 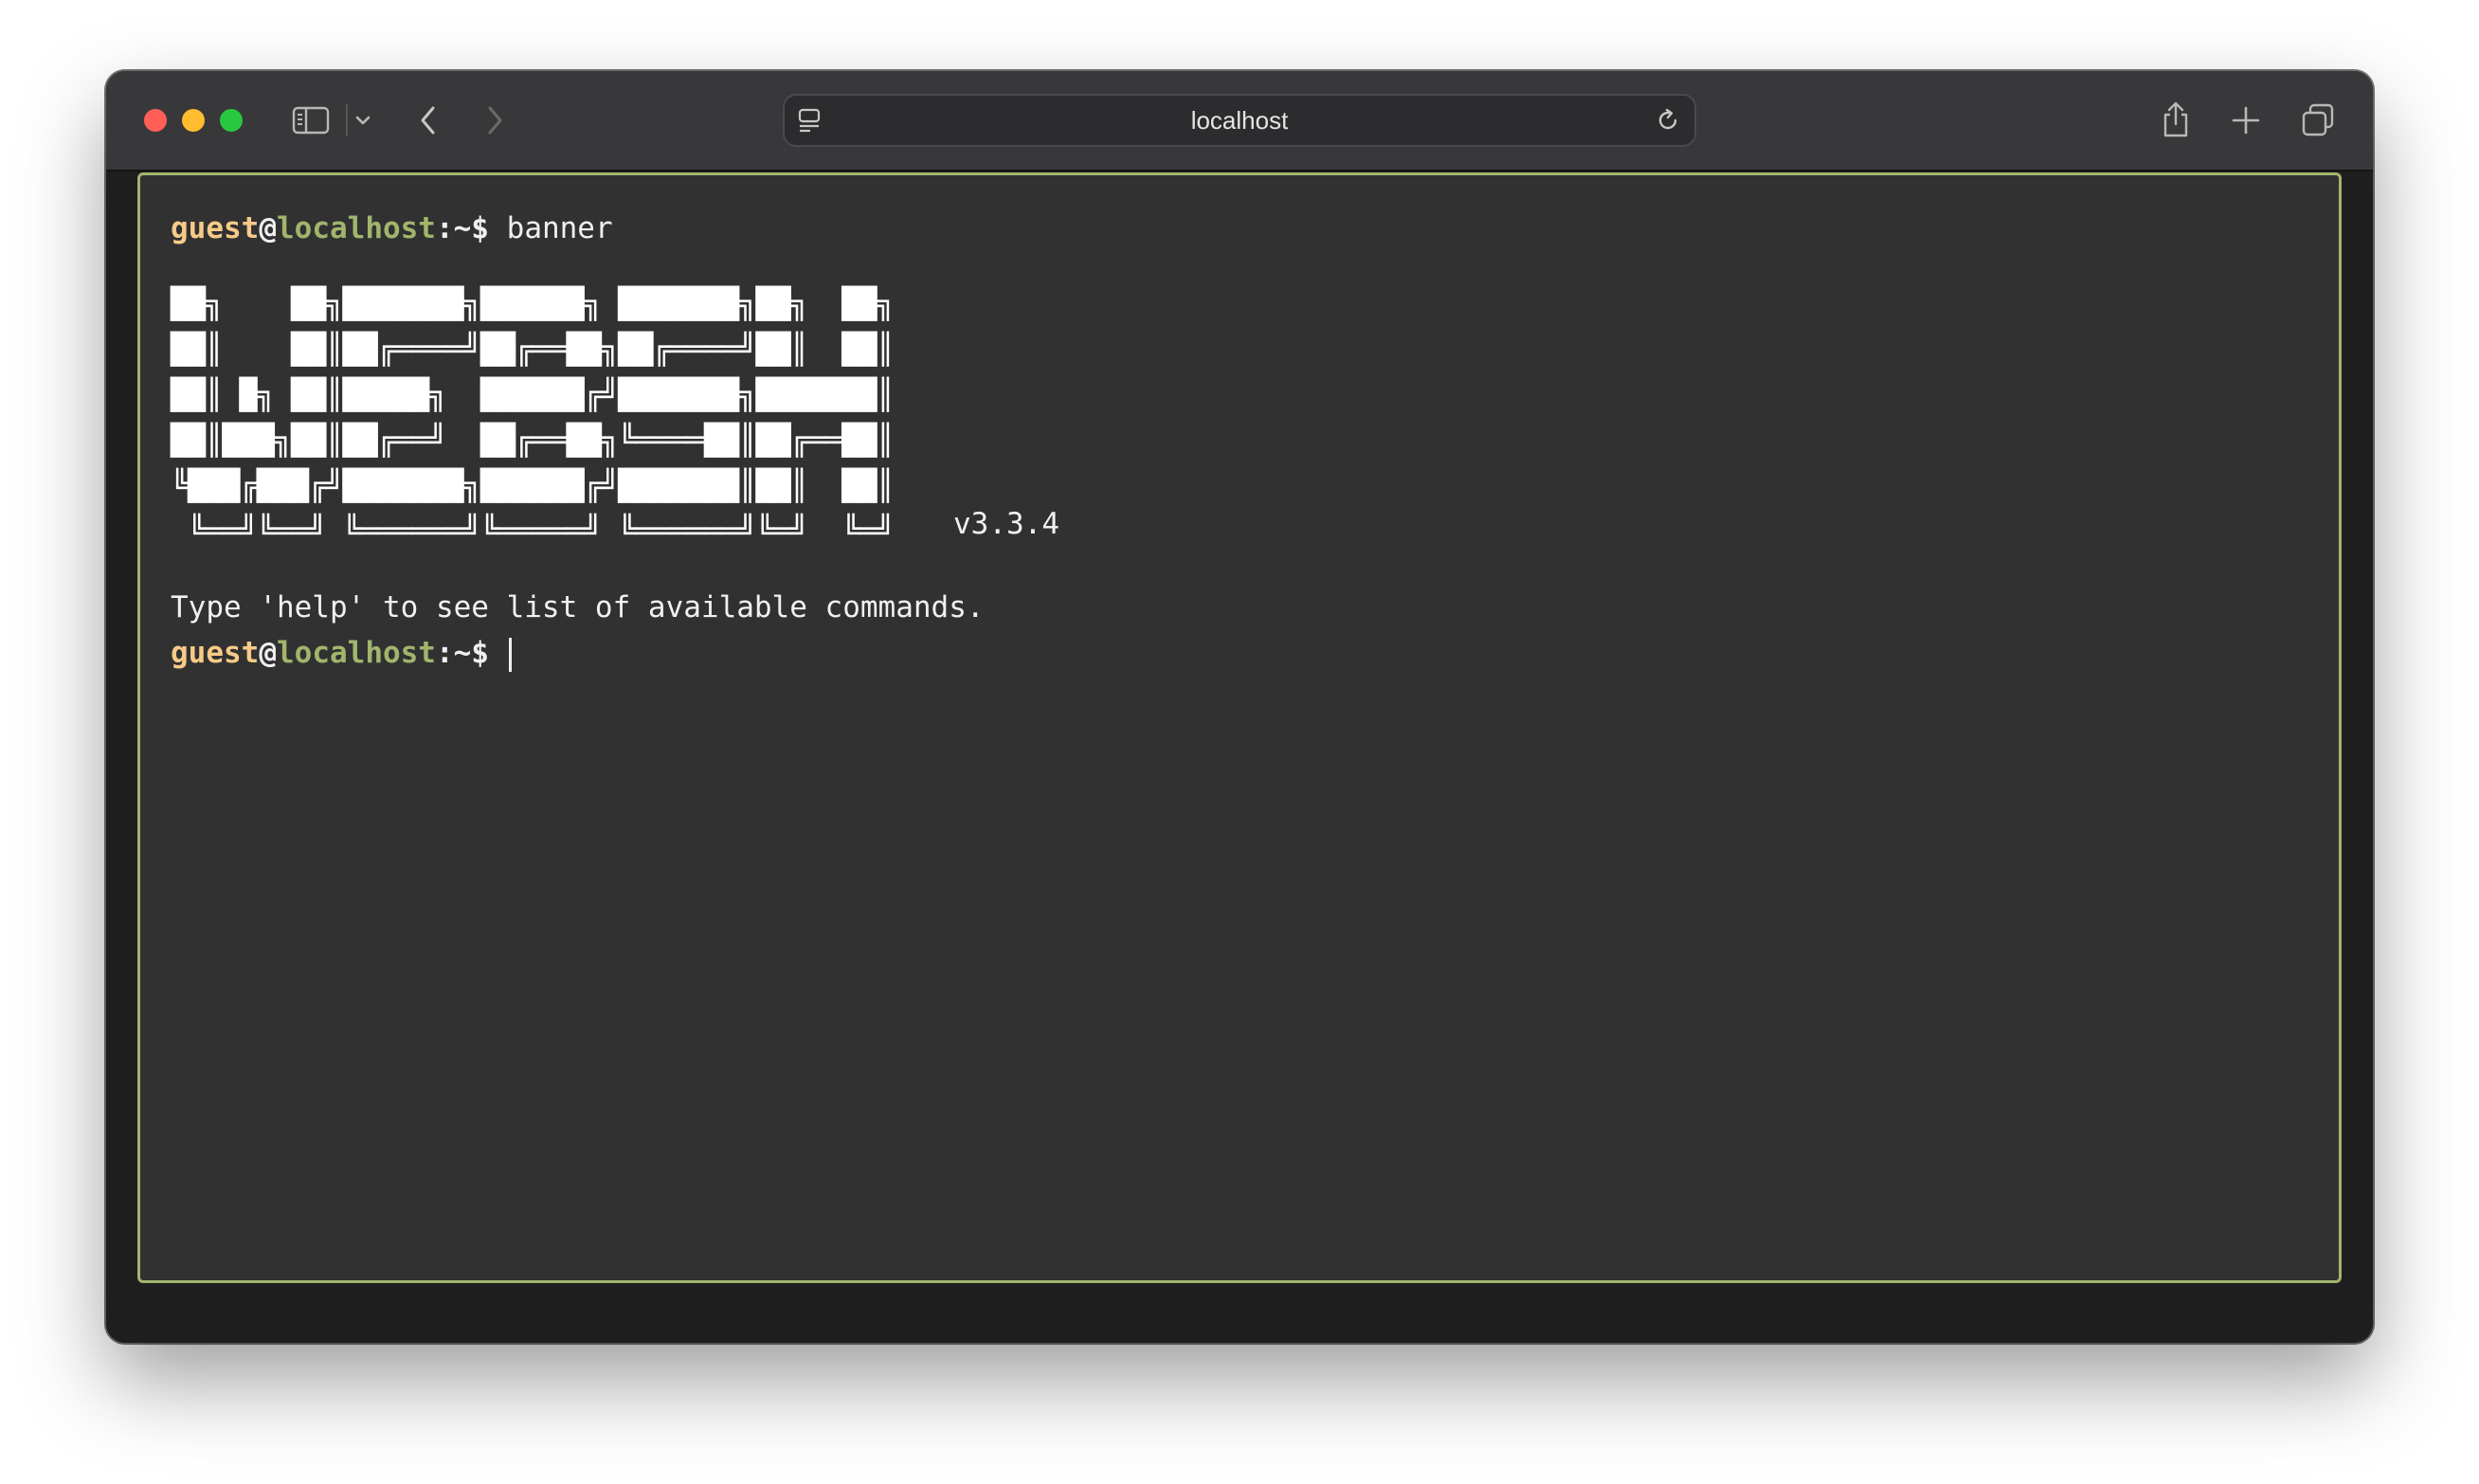 I want to click on browser-toolbar: localhost, so click(x=1239, y=121).